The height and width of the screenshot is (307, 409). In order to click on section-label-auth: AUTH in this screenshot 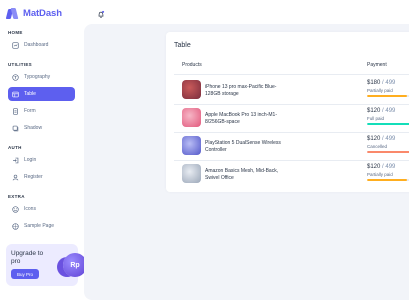, I will do `click(15, 147)`.